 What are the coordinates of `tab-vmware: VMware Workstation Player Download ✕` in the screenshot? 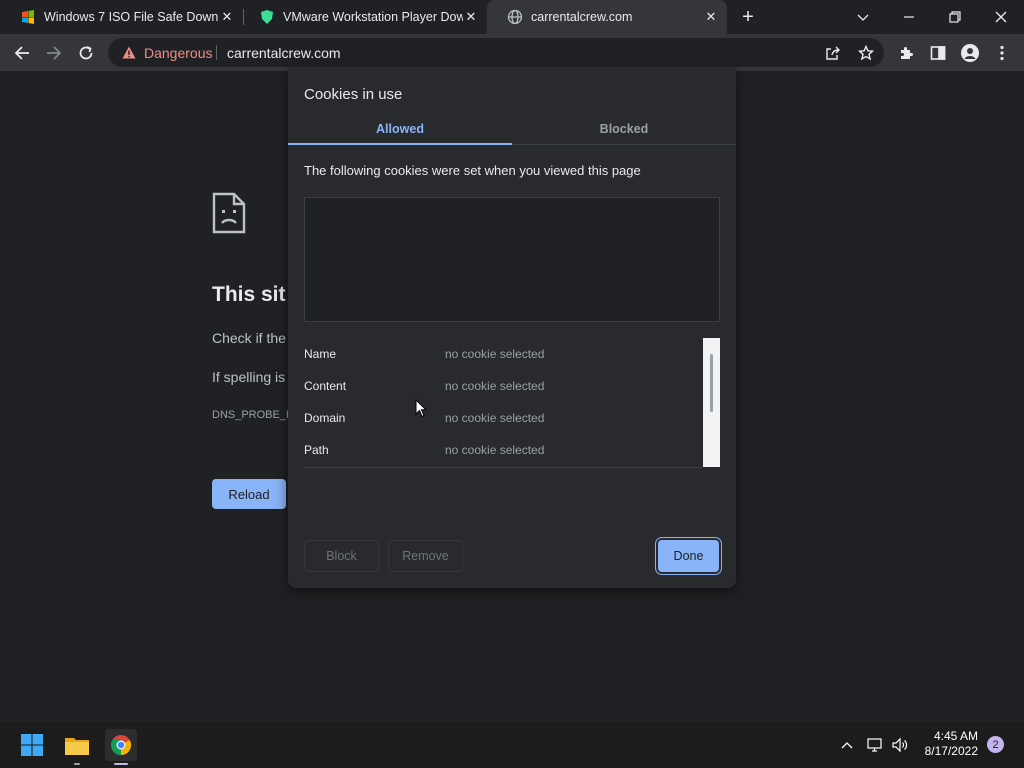 It's located at (363, 17).